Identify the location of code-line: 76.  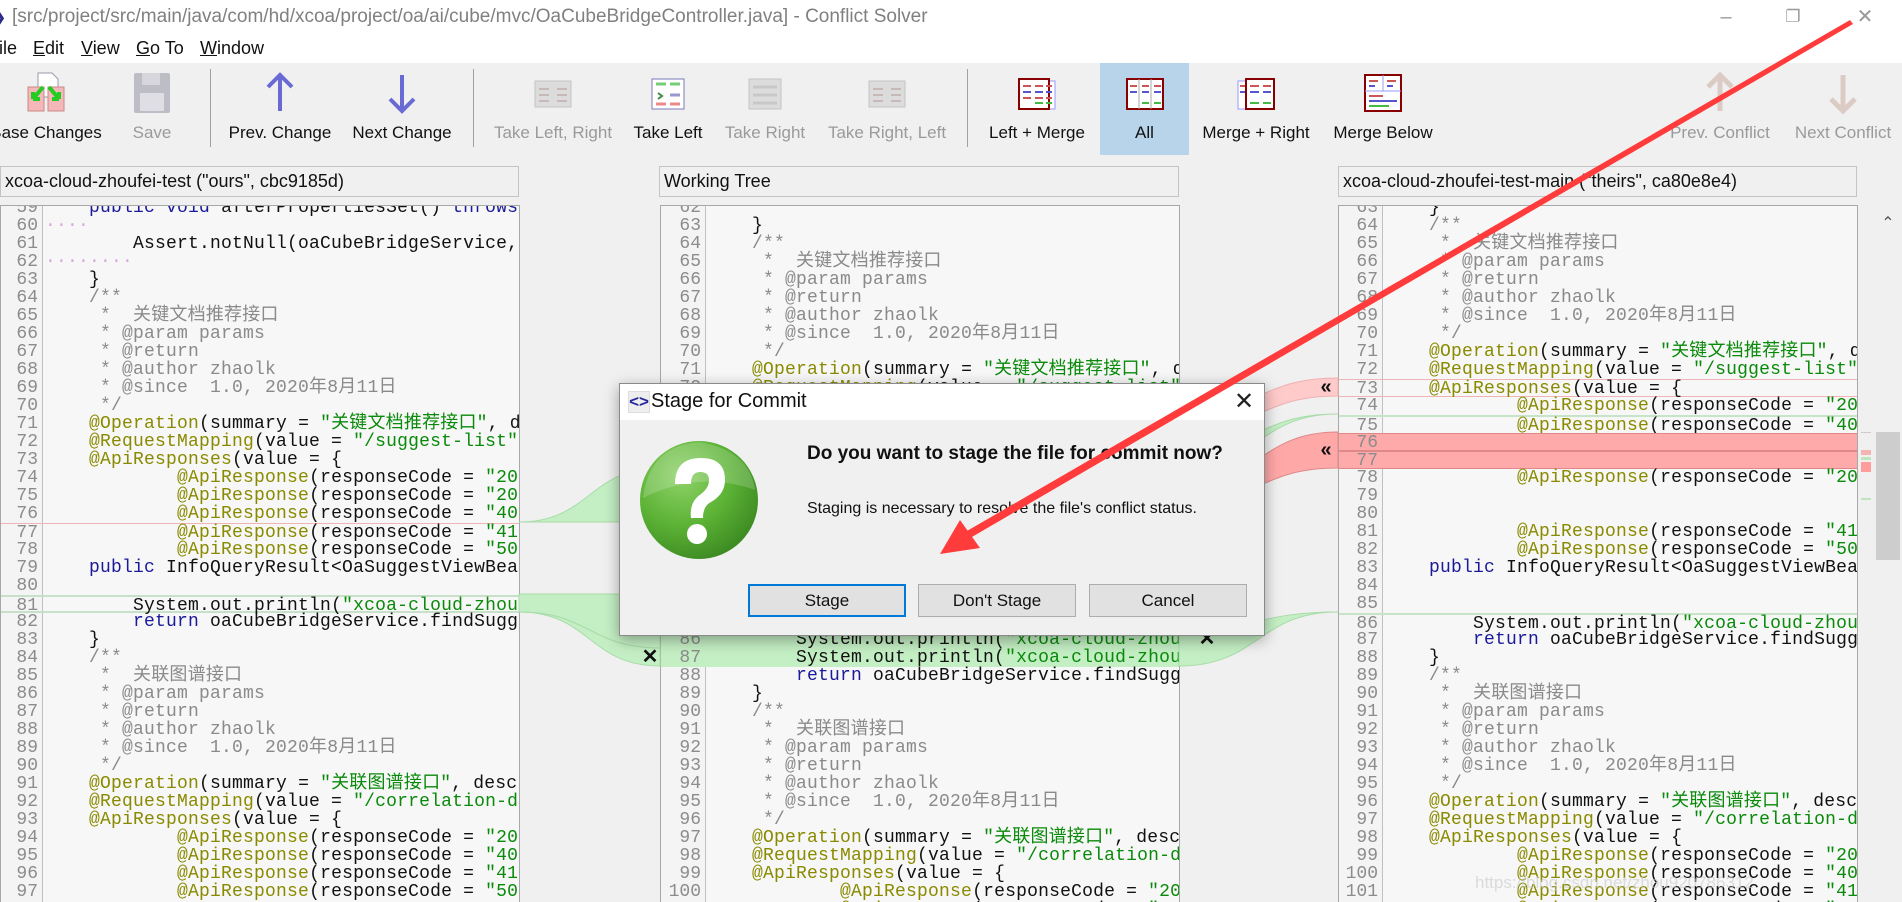
(1598, 442).